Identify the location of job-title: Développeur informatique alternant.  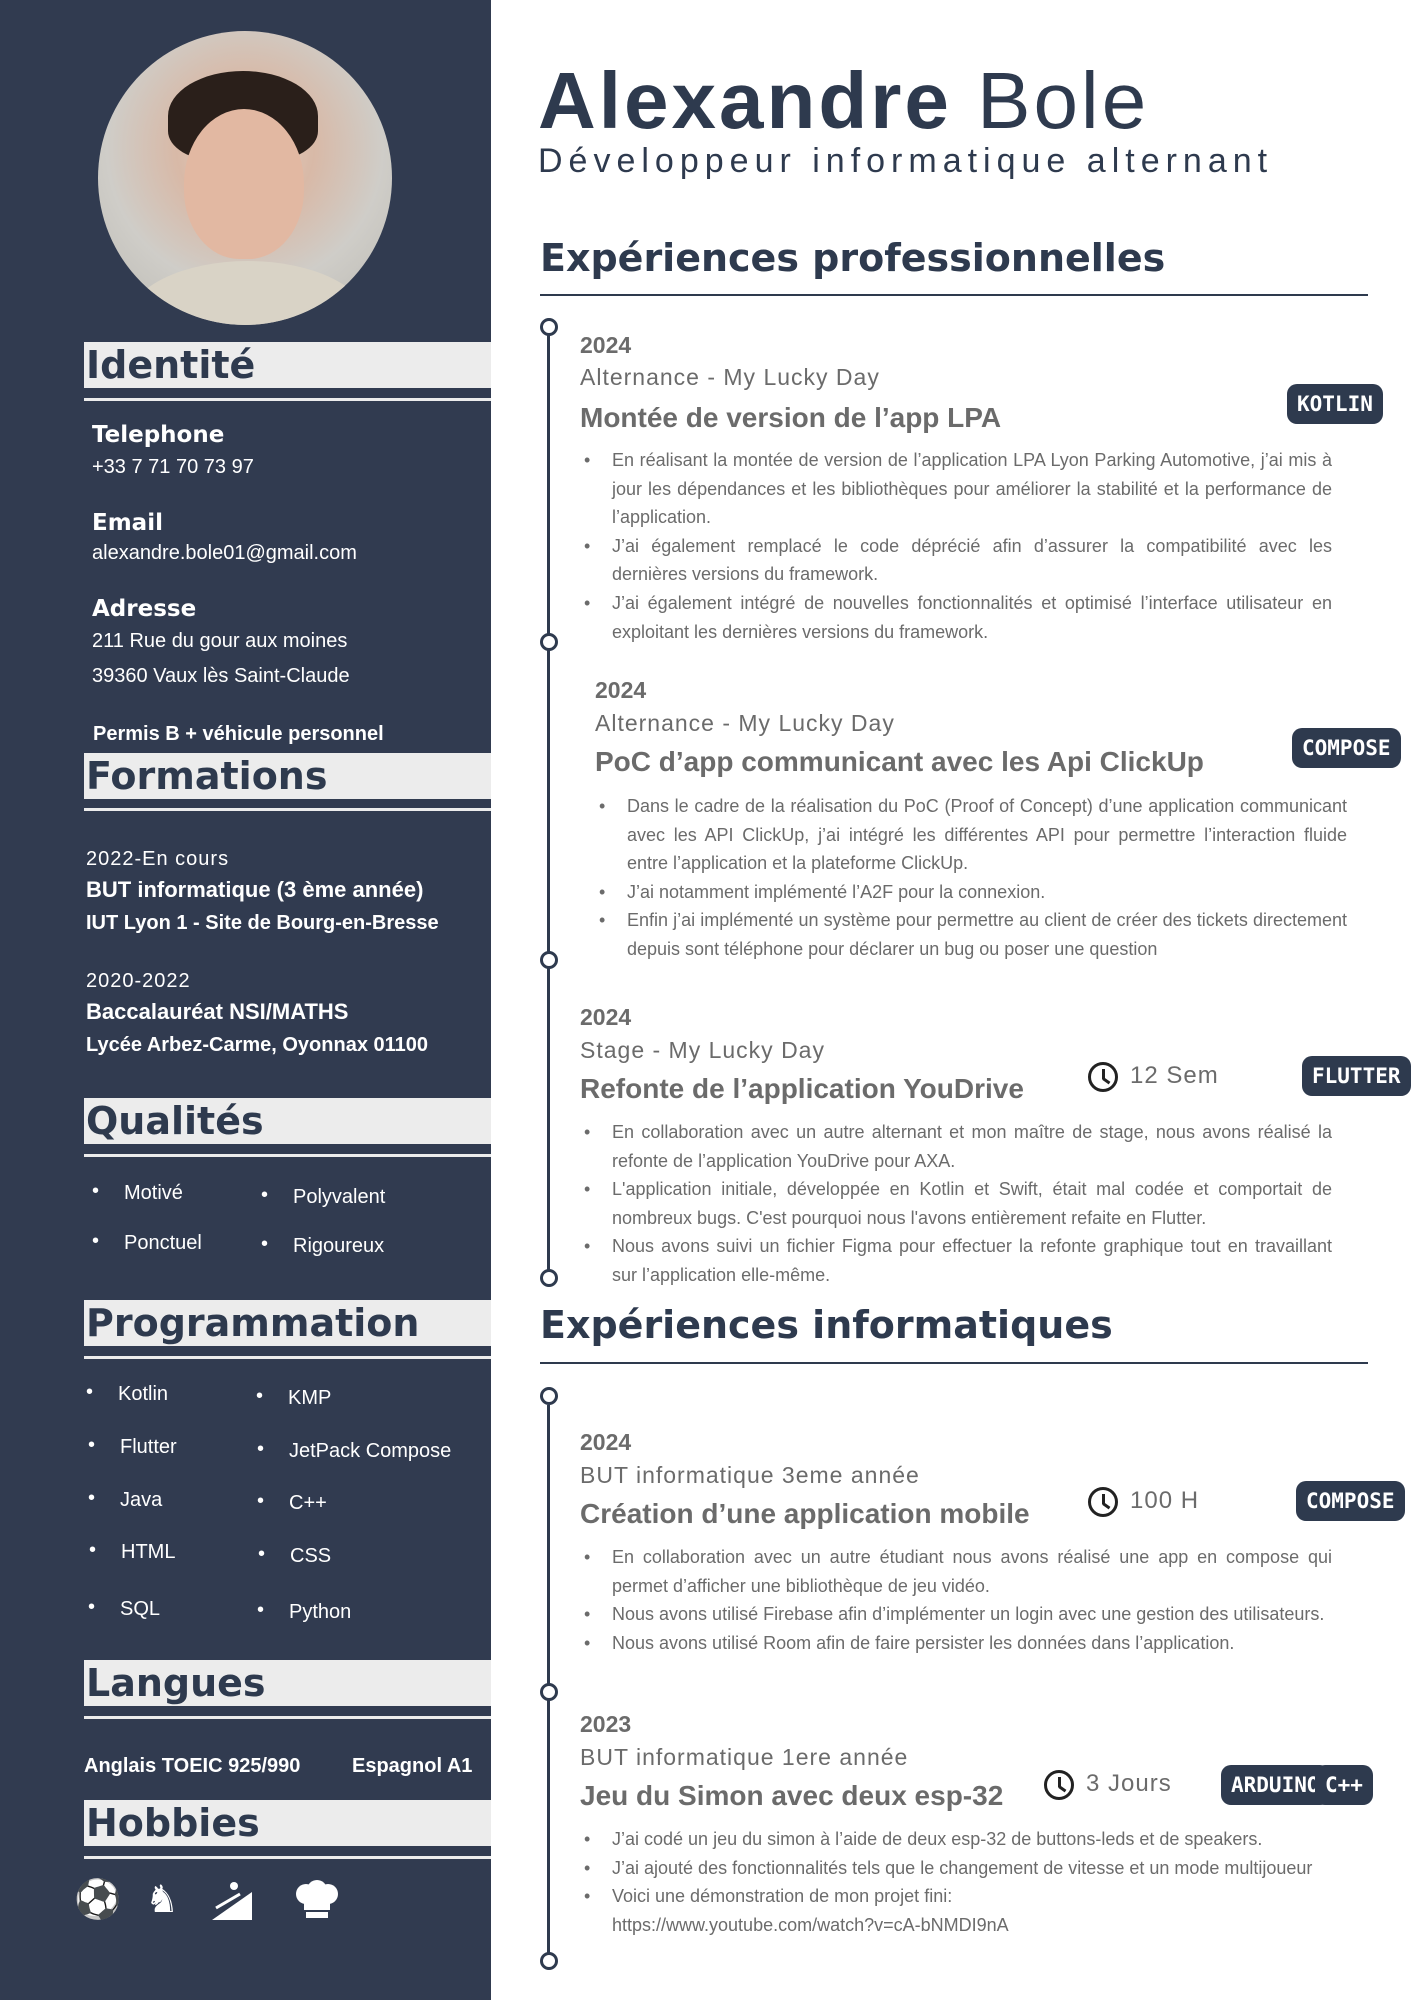
(906, 161).